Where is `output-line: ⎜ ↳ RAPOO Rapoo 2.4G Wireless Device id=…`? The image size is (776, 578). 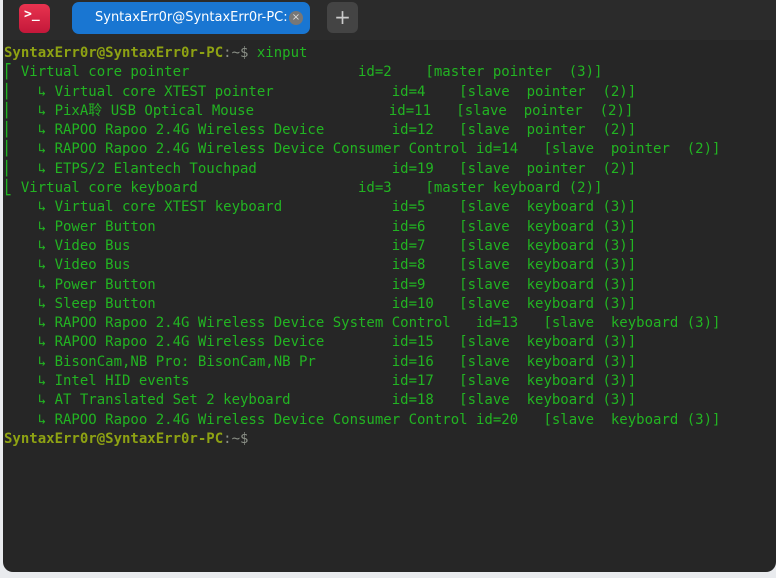 output-line: ⎜ ↳ RAPOO Rapoo 2.4G Wireless Device id=… is located at coordinates (320, 130).